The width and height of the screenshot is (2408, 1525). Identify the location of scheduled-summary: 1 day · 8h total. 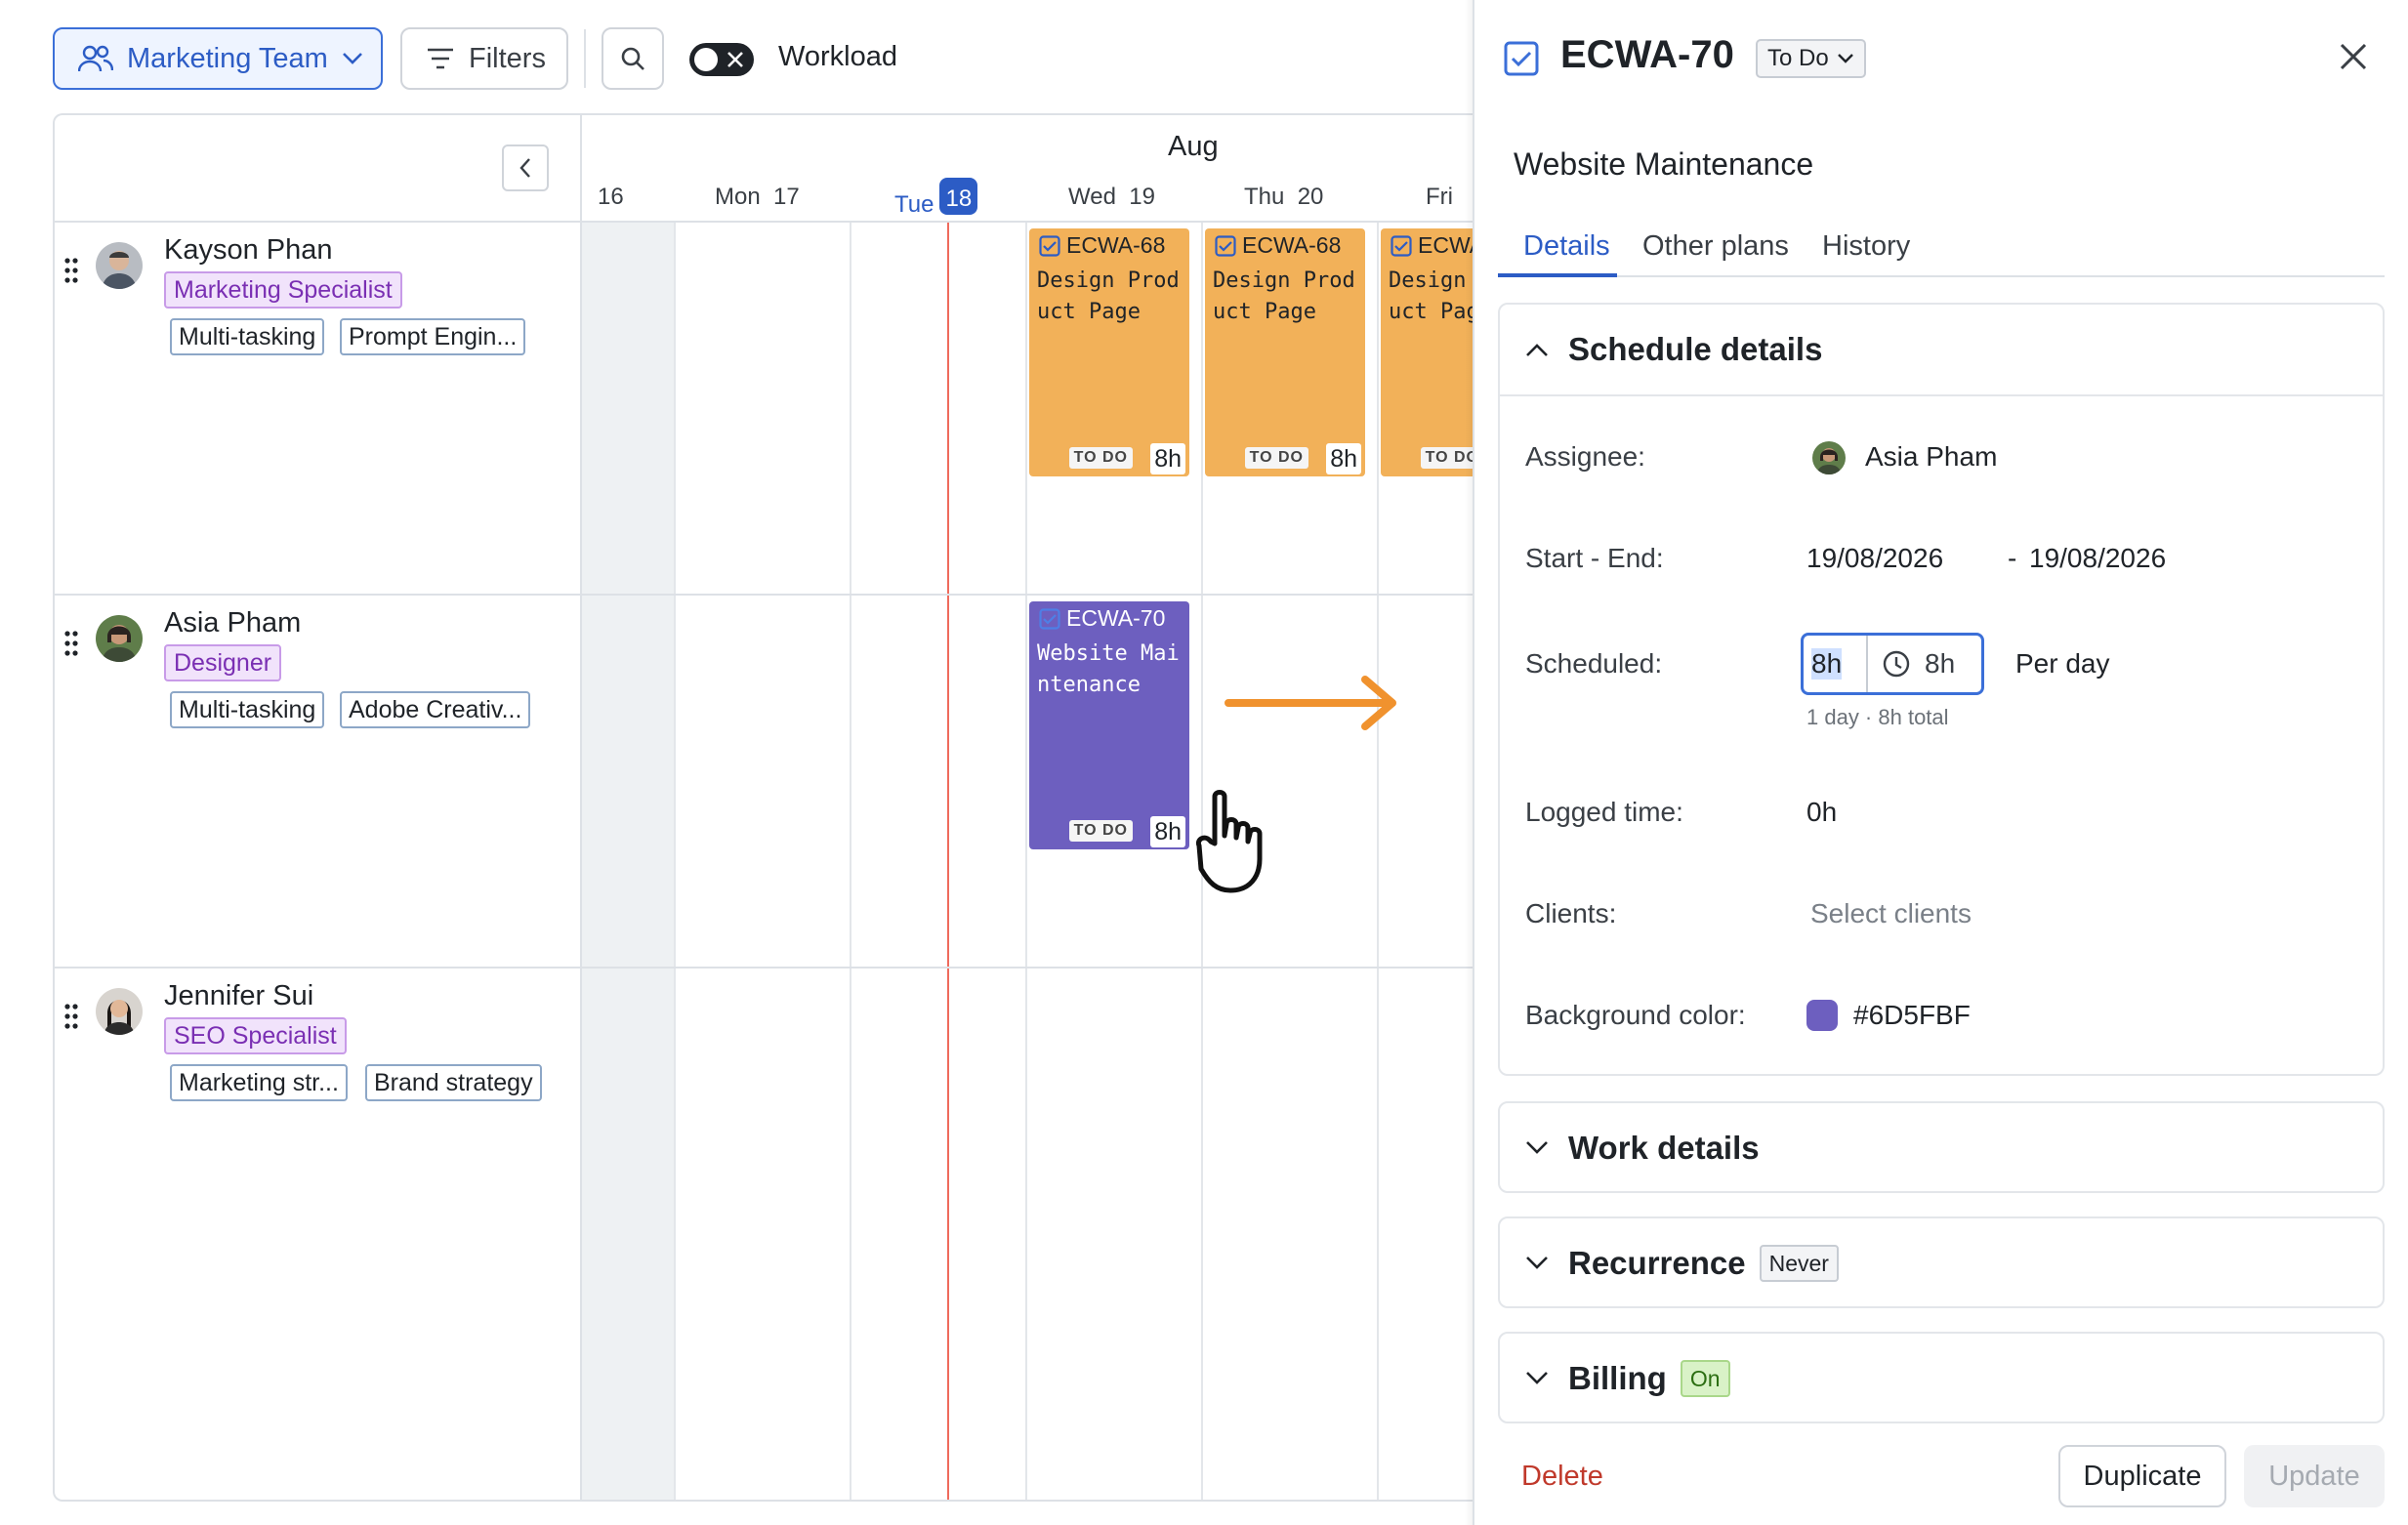
(1877, 717).